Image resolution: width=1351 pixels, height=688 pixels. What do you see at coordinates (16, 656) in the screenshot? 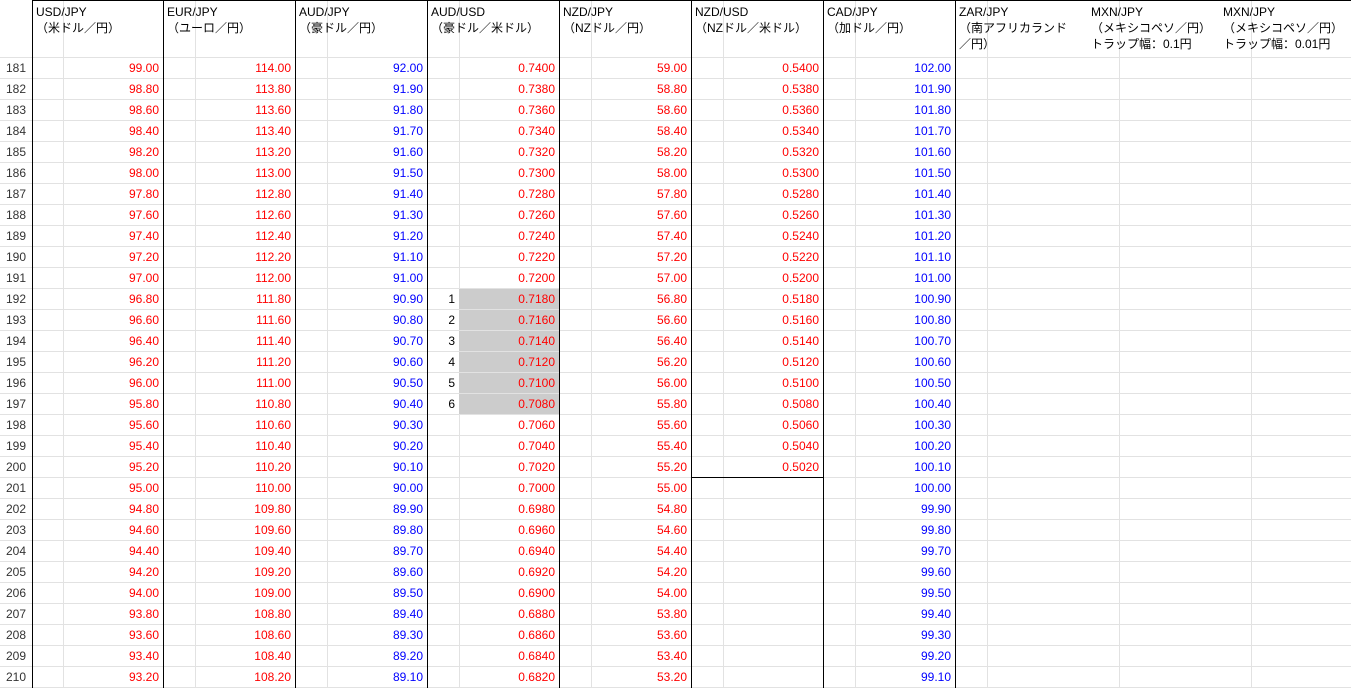
I see `row-number: 209` at bounding box center [16, 656].